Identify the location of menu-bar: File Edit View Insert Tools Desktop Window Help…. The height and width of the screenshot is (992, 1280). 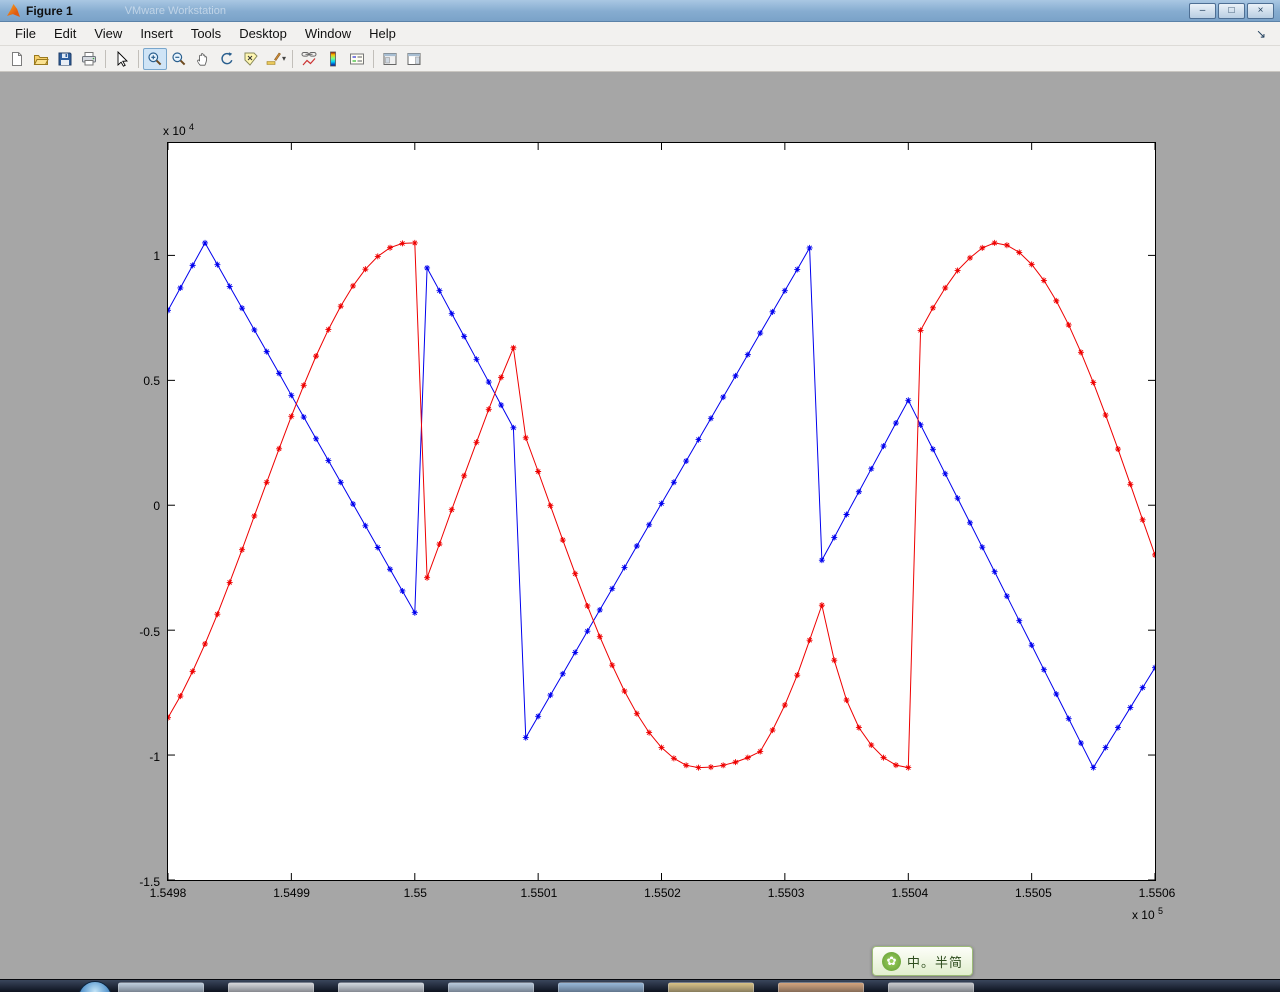
(640, 34).